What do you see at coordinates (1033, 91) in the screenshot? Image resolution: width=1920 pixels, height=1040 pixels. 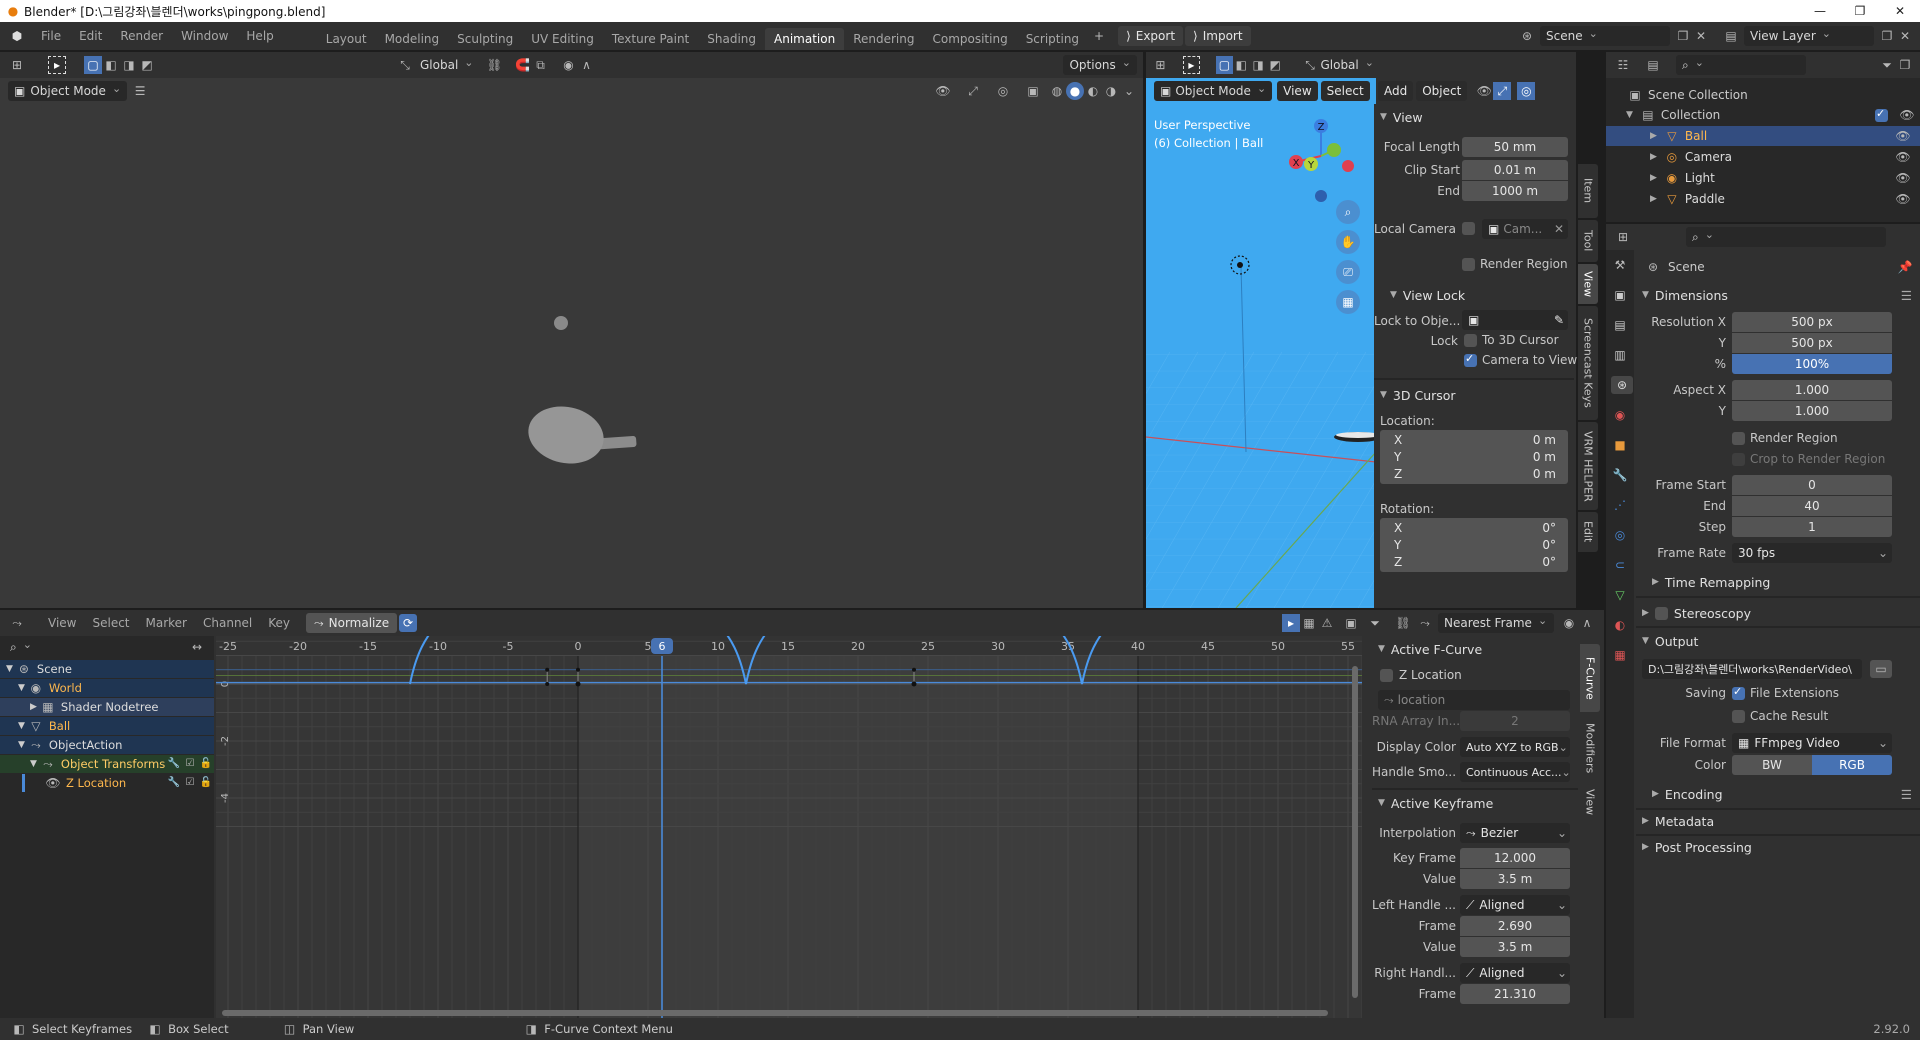 I see `xray-icon: ▣` at bounding box center [1033, 91].